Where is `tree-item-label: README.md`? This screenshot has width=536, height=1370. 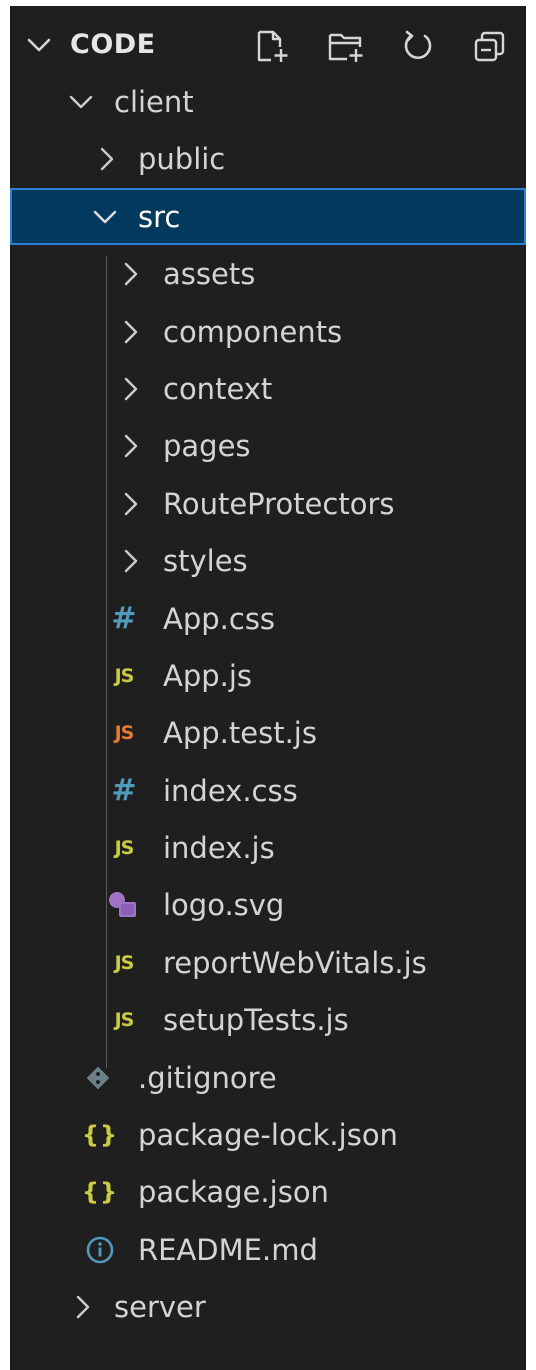 tree-item-label: README.md is located at coordinates (228, 1249).